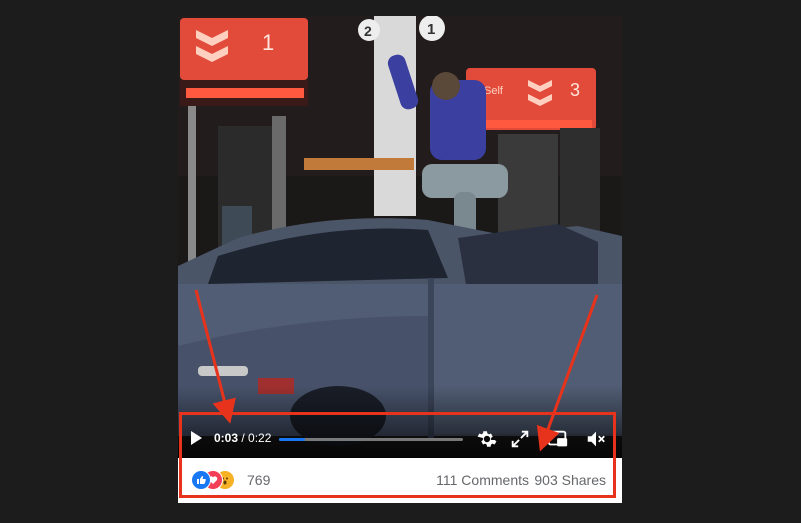  I want to click on video-controls-bar: 0:03 / 0:22, so click(400, 438).